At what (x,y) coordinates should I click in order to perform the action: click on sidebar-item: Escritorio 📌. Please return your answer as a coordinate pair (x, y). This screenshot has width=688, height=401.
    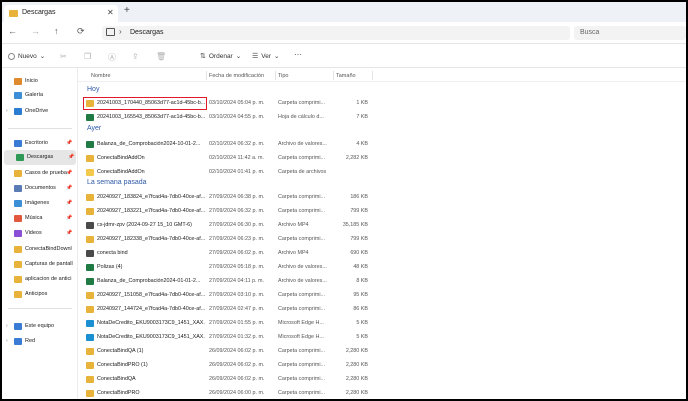
    Looking at the image, I should click on (40, 143).